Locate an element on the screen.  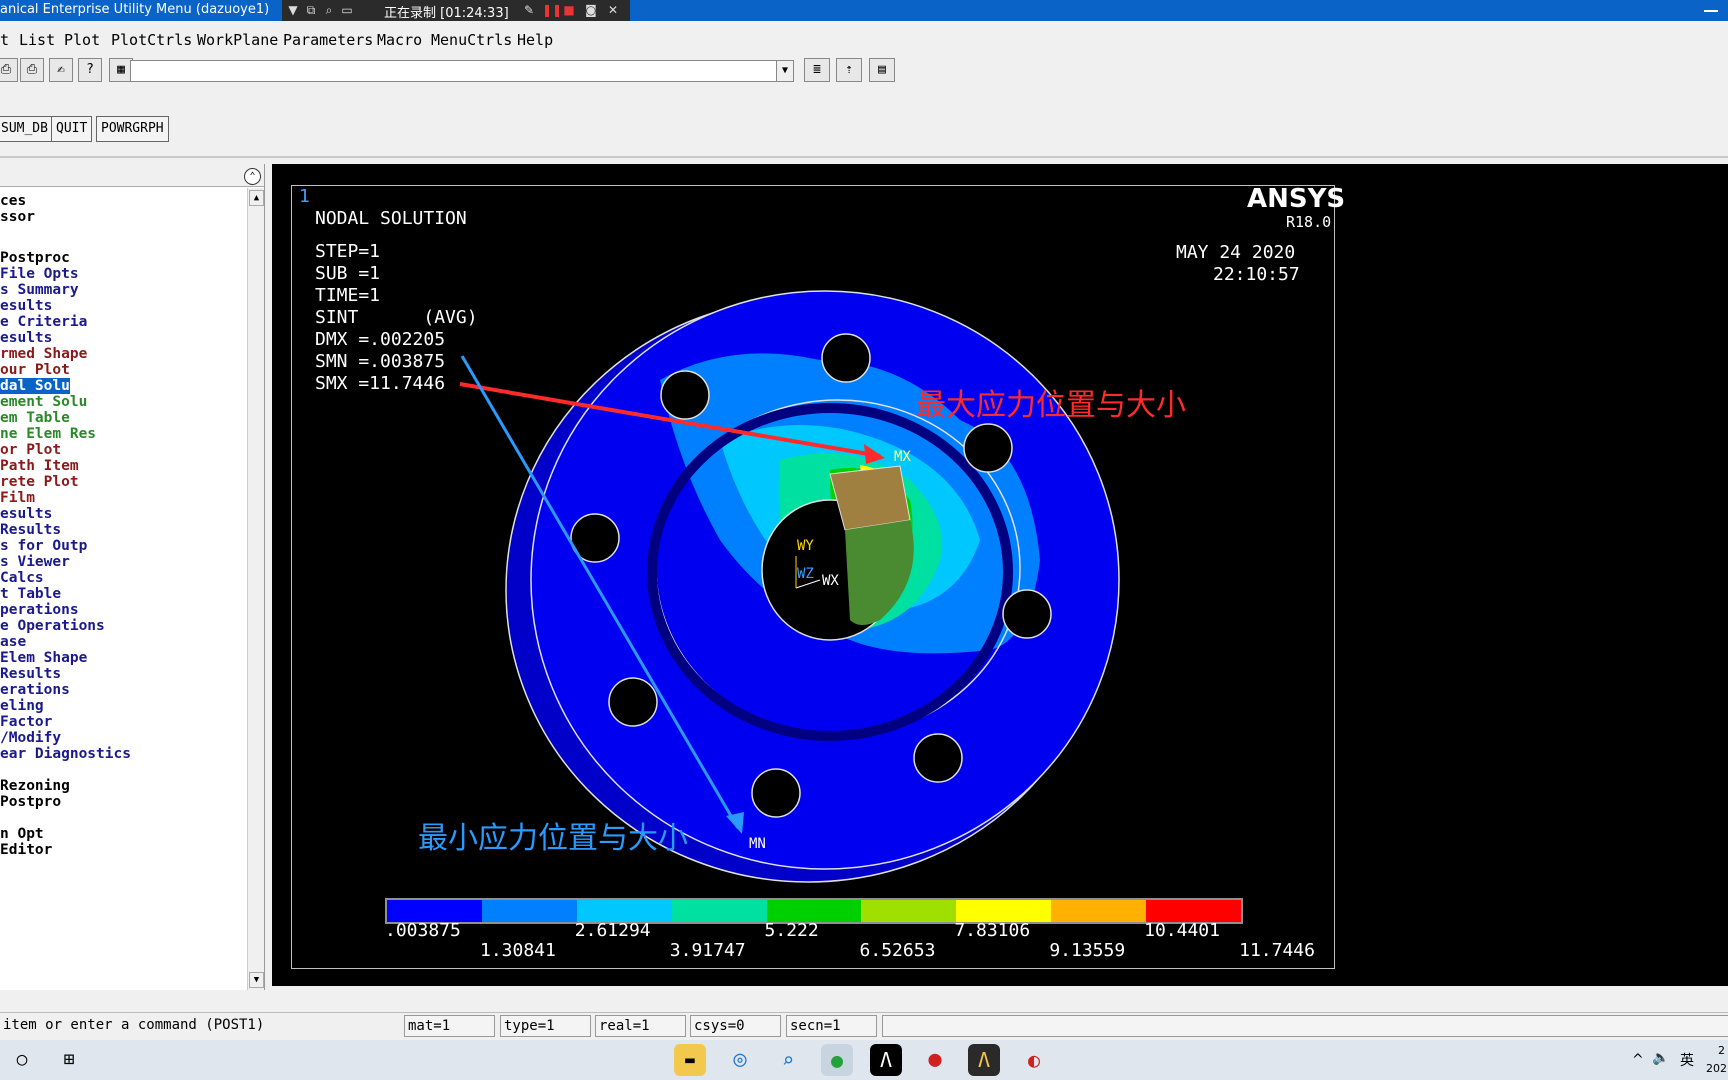
min-stress-annotation: 最小应力位置与大小 is located at coordinates (553, 838).